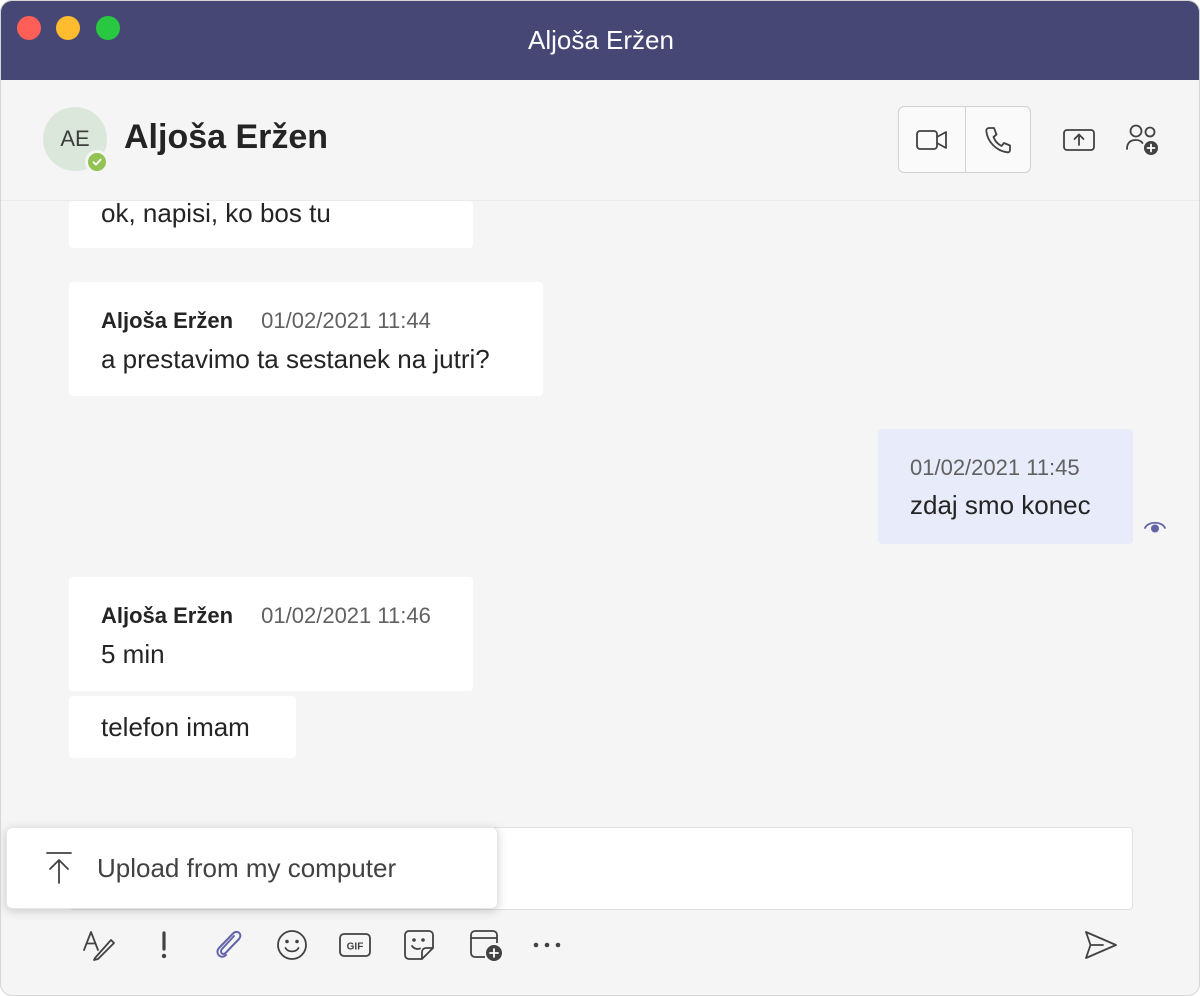 The height and width of the screenshot is (996, 1200). What do you see at coordinates (97, 162) in the screenshot?
I see `presence-available-icon` at bounding box center [97, 162].